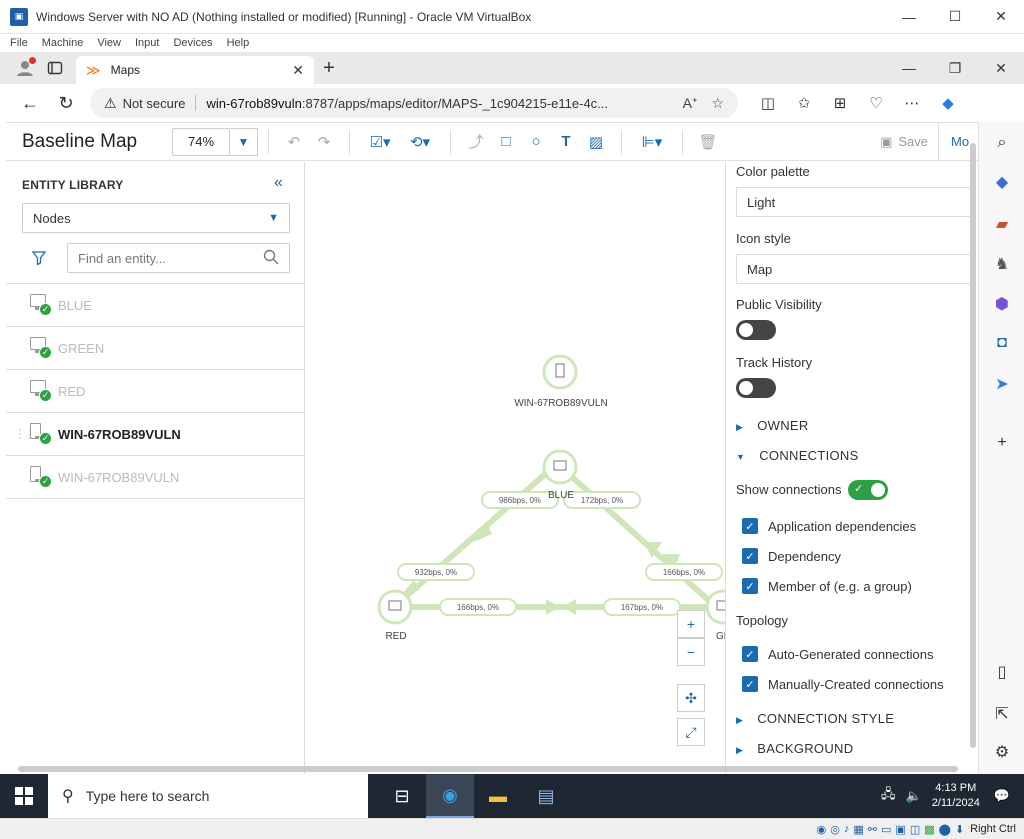 Image resolution: width=1024 pixels, height=839 pixels. What do you see at coordinates (756, 330) in the screenshot?
I see `public-visibility-toggle` at bounding box center [756, 330].